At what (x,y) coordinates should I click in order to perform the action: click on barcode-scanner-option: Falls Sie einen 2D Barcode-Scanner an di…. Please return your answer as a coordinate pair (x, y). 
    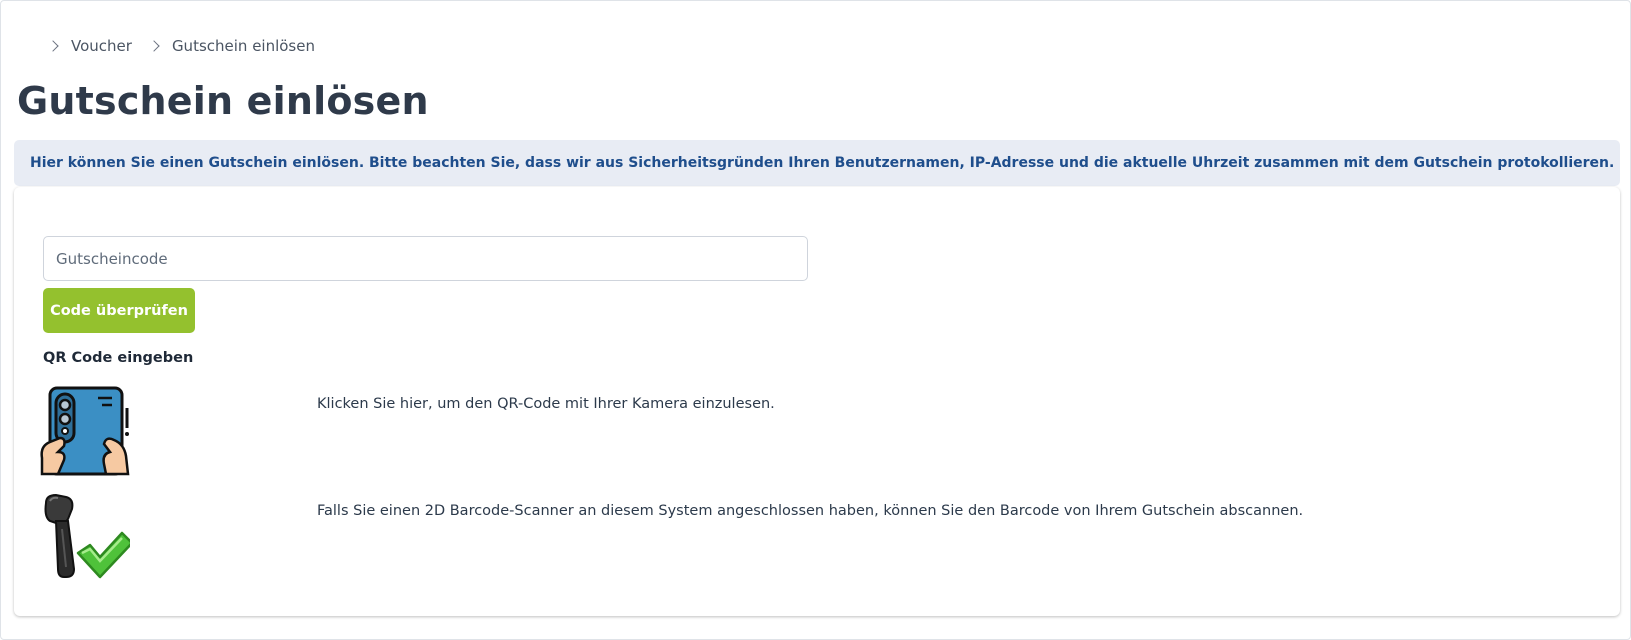
    Looking at the image, I should click on (790, 538).